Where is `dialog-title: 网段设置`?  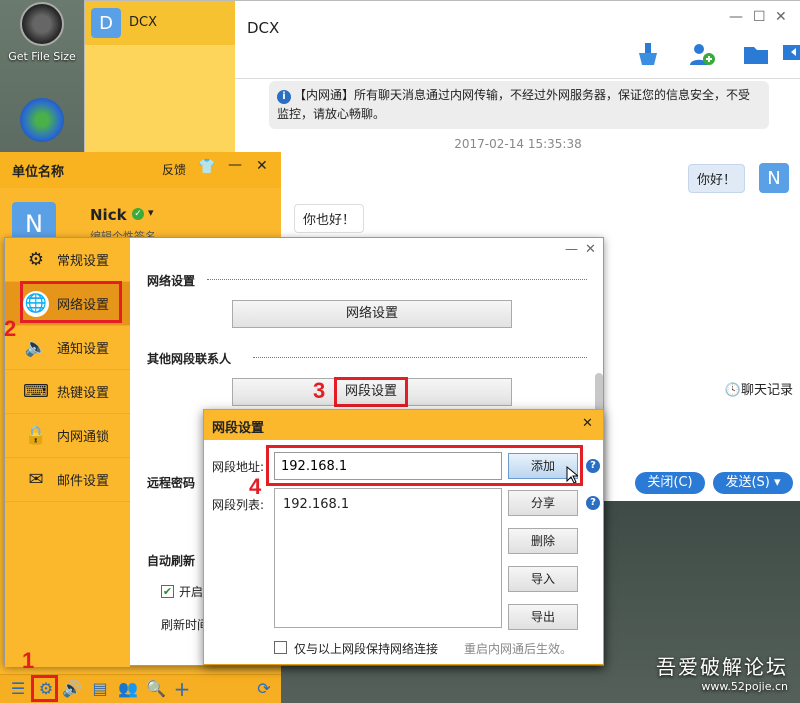 dialog-title: 网段设置 is located at coordinates (238, 428).